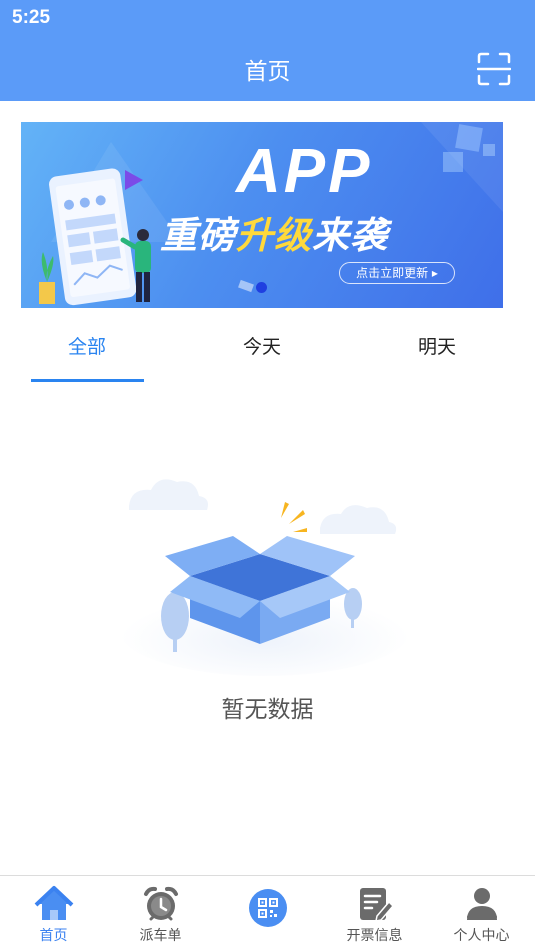  What do you see at coordinates (267, 72) in the screenshot?
I see `page-title: 首页` at bounding box center [267, 72].